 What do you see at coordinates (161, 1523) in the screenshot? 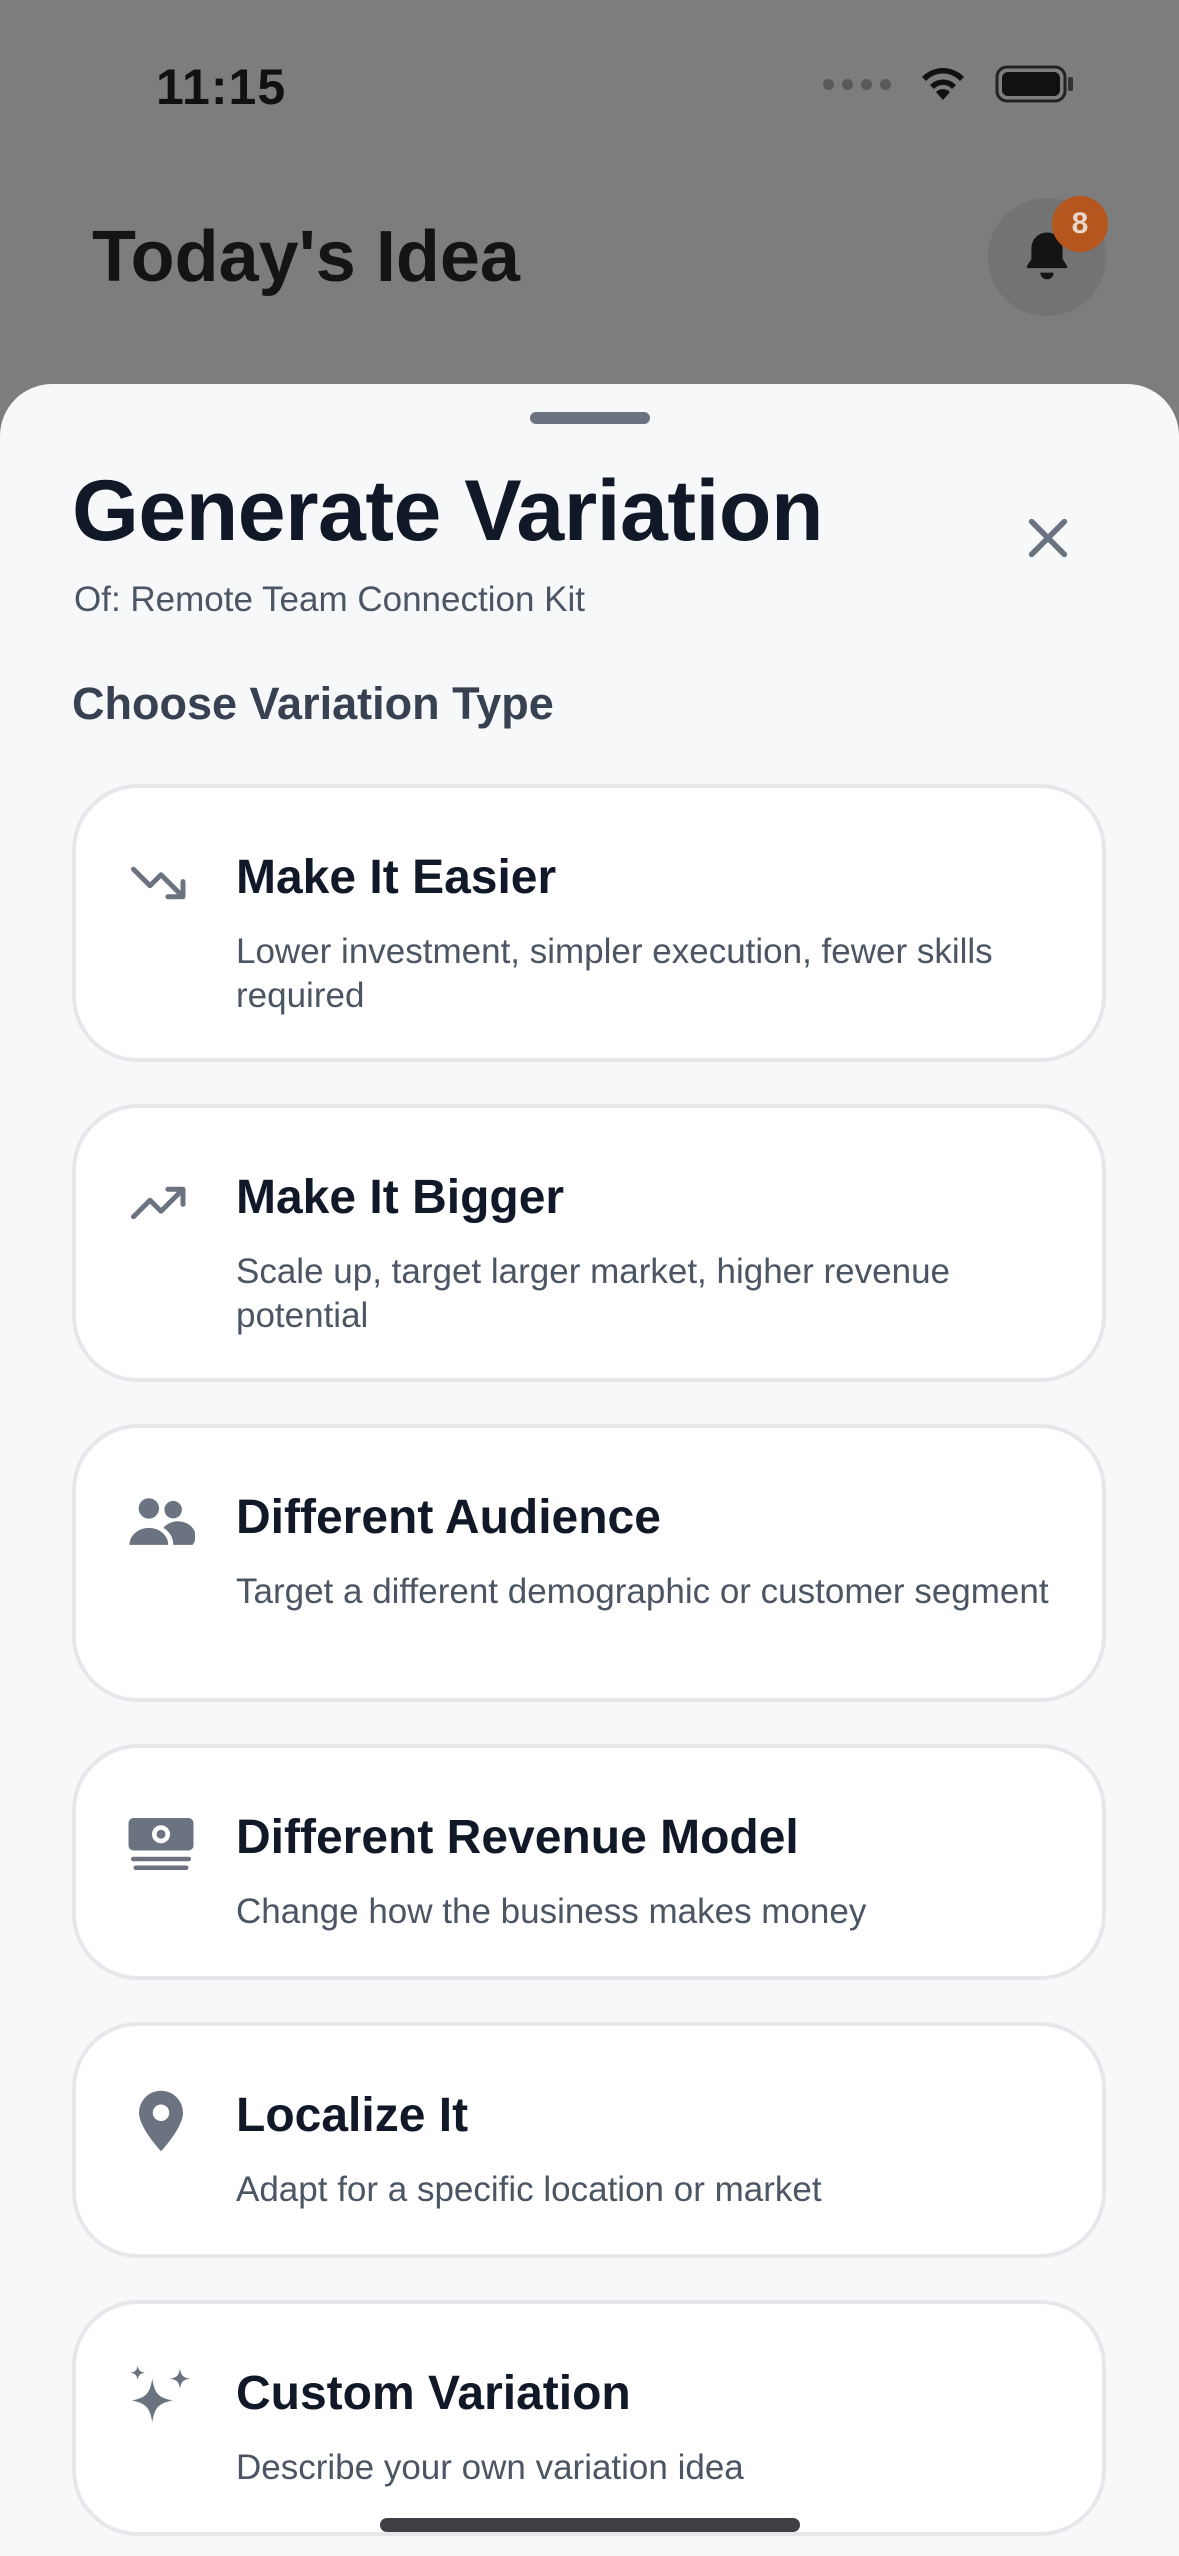
I see `users-icon` at bounding box center [161, 1523].